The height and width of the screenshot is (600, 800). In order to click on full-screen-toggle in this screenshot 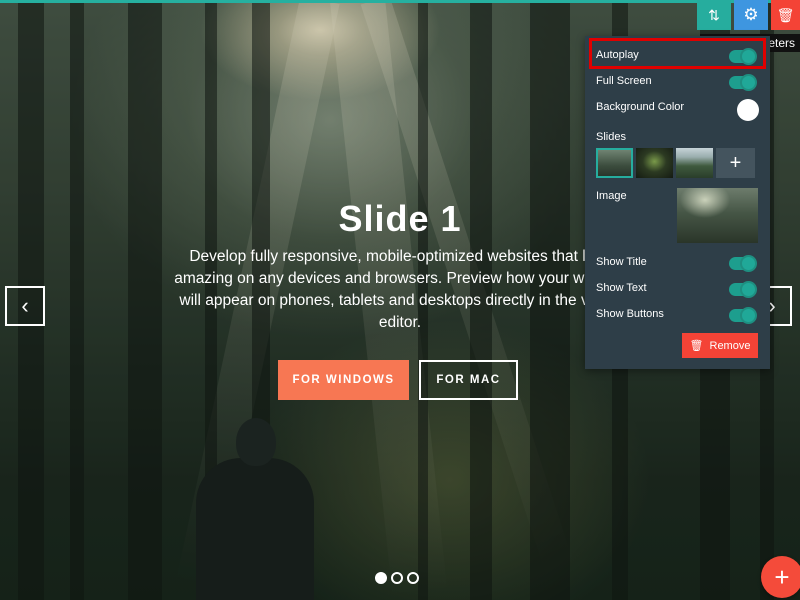, I will do `click(743, 82)`.